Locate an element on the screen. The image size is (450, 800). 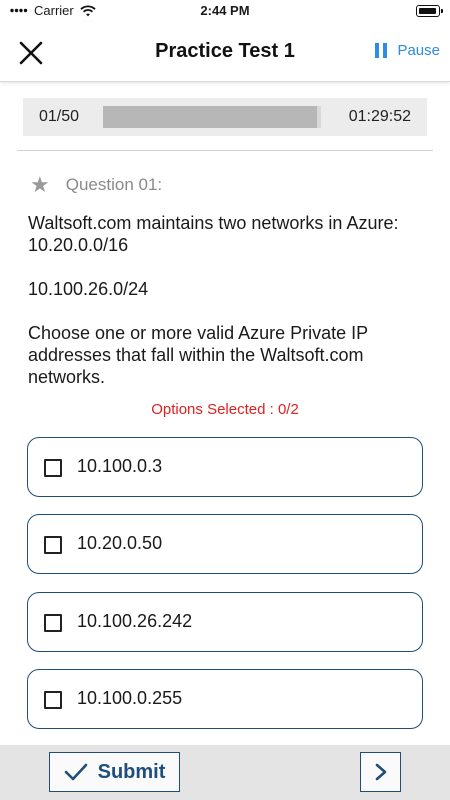
progress-bar is located at coordinates (212, 117).